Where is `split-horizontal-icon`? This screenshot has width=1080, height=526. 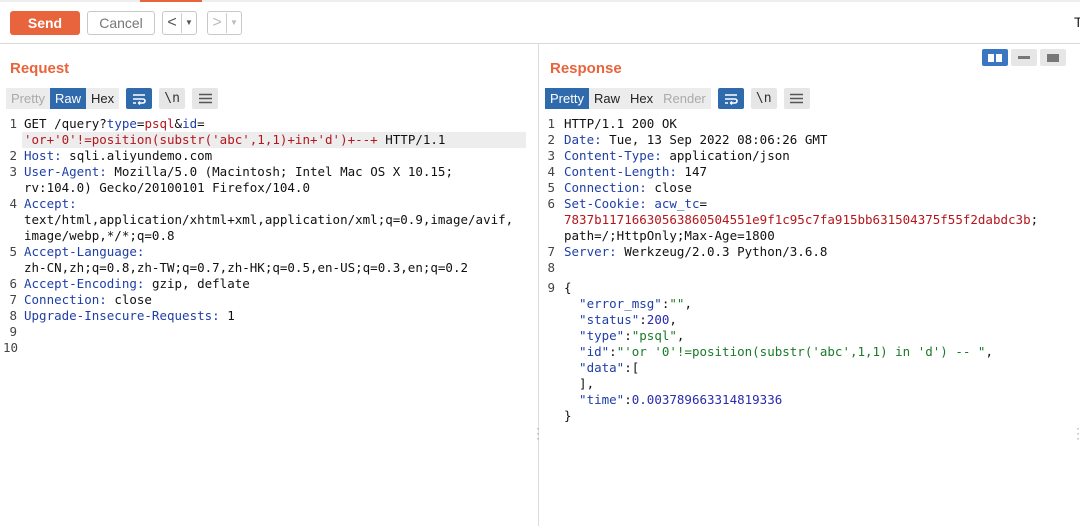
split-horizontal-icon is located at coordinates (995, 57).